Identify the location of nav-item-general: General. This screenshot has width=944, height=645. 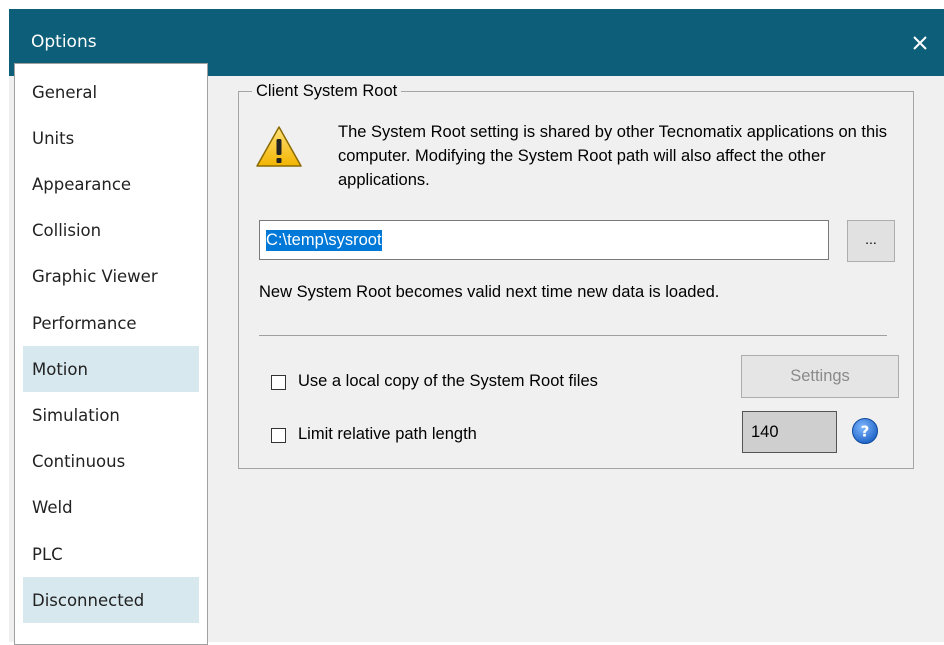
(111, 92).